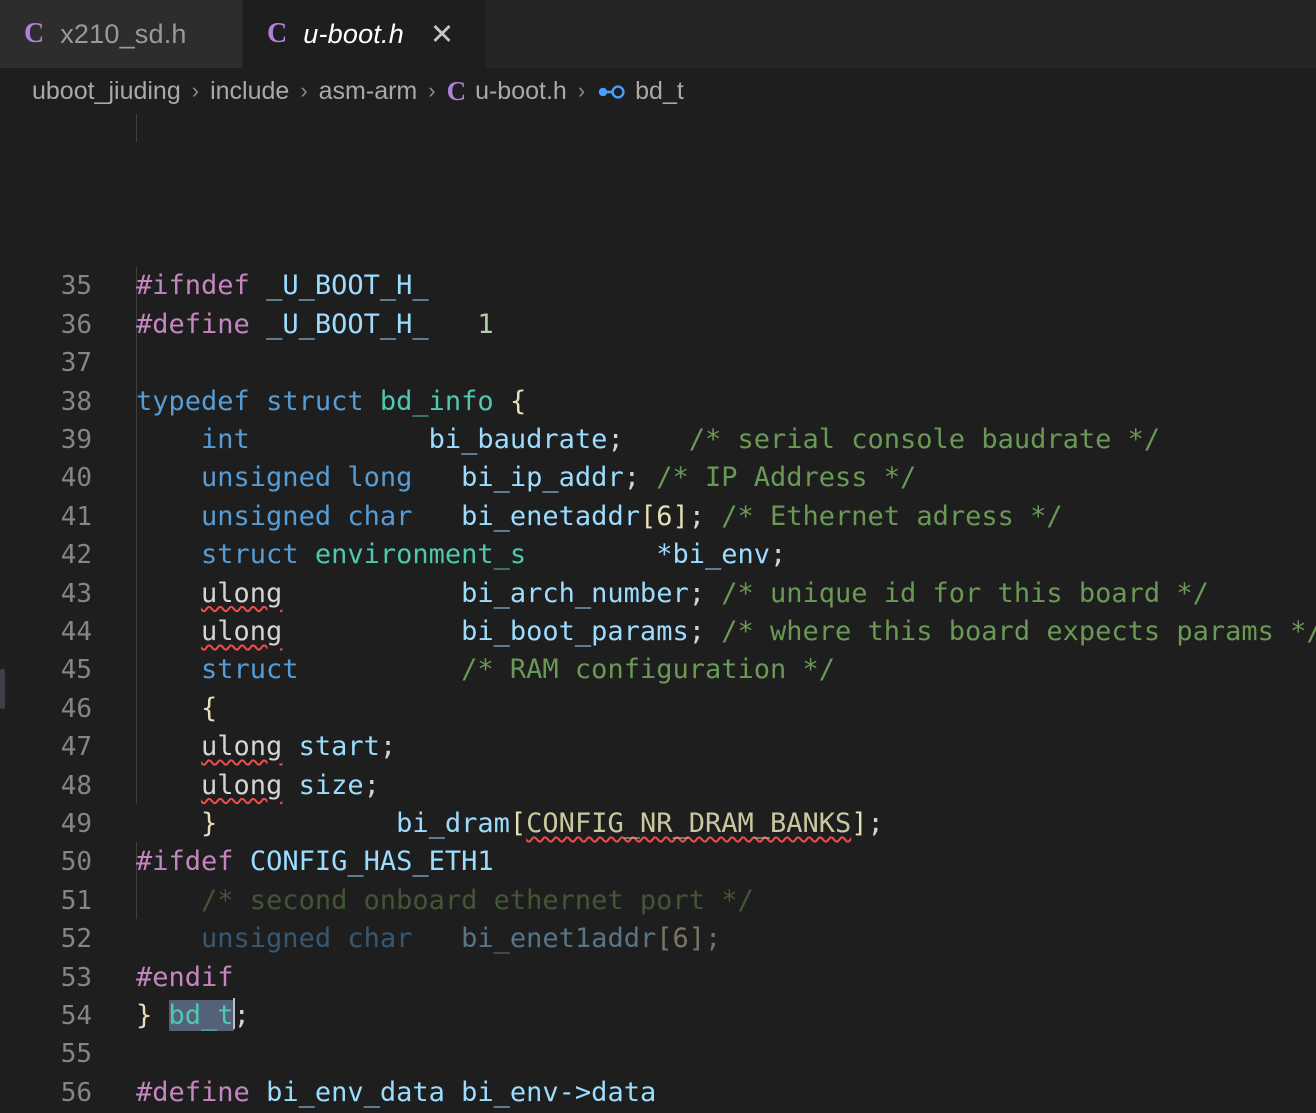 The width and height of the screenshot is (1316, 1113). Describe the element at coordinates (550, 516) in the screenshot. I see `token-identifier: bi_enetaddr` at that location.